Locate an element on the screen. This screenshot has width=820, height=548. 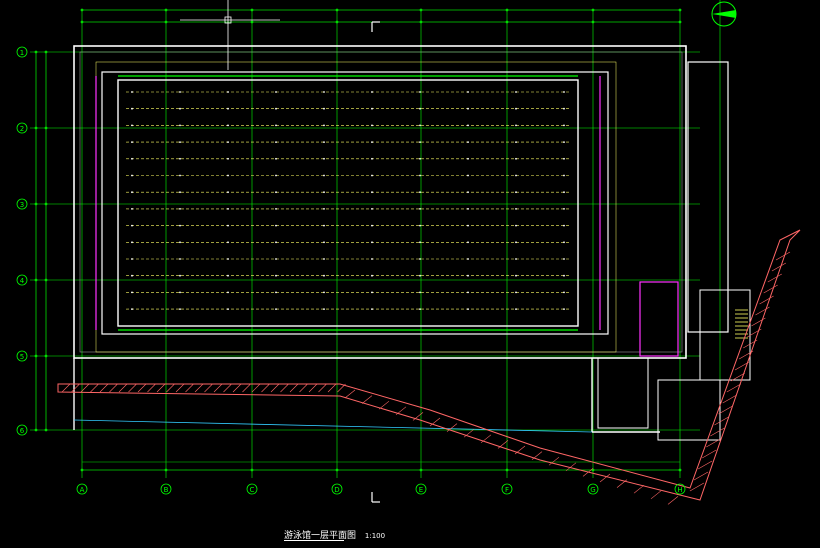
title-underline is located at coordinates (314, 540).